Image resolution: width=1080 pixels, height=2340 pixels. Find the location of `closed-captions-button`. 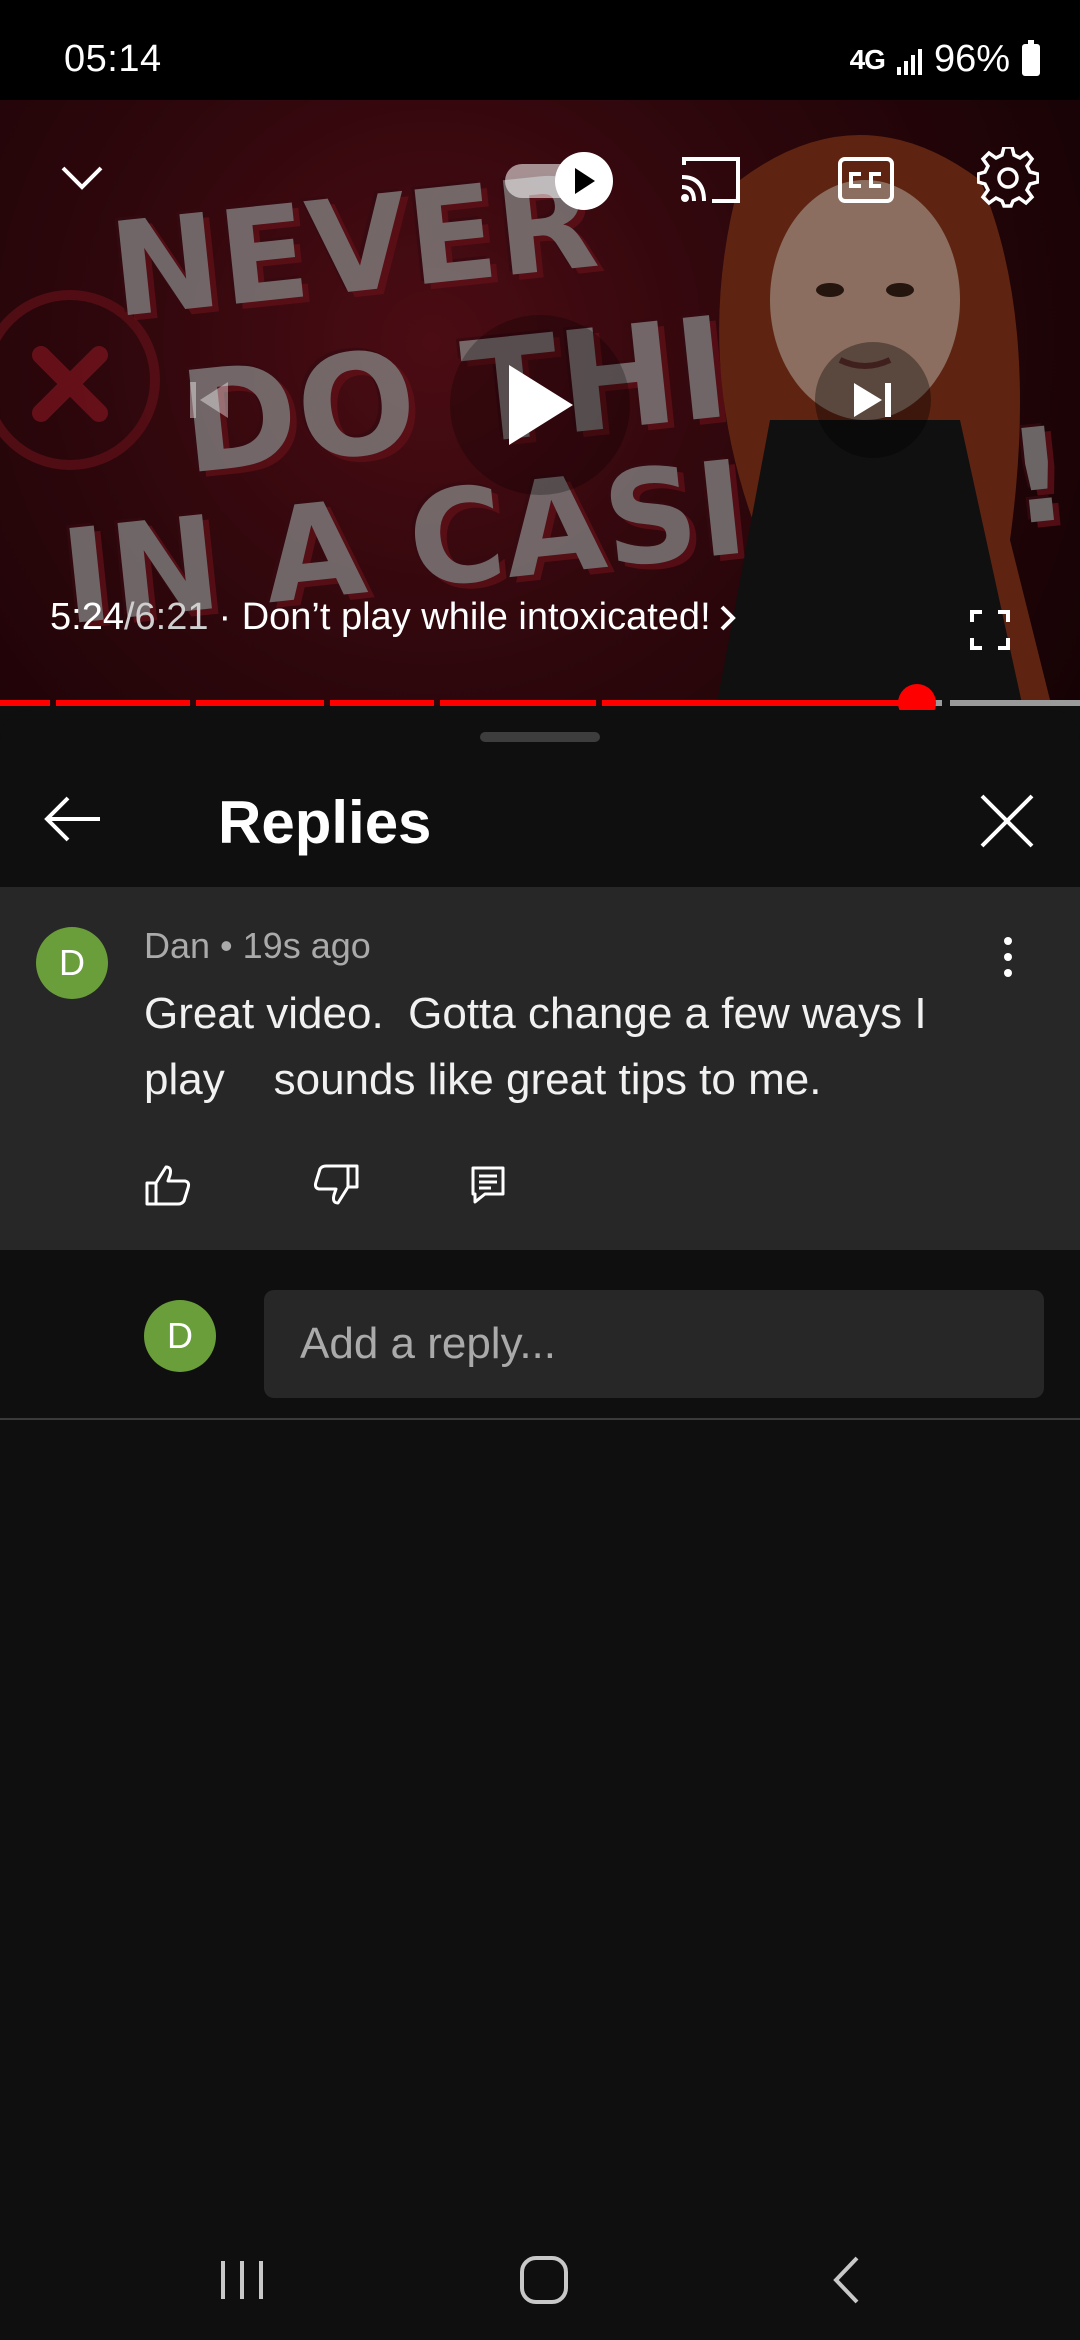

closed-captions-button is located at coordinates (866, 180).